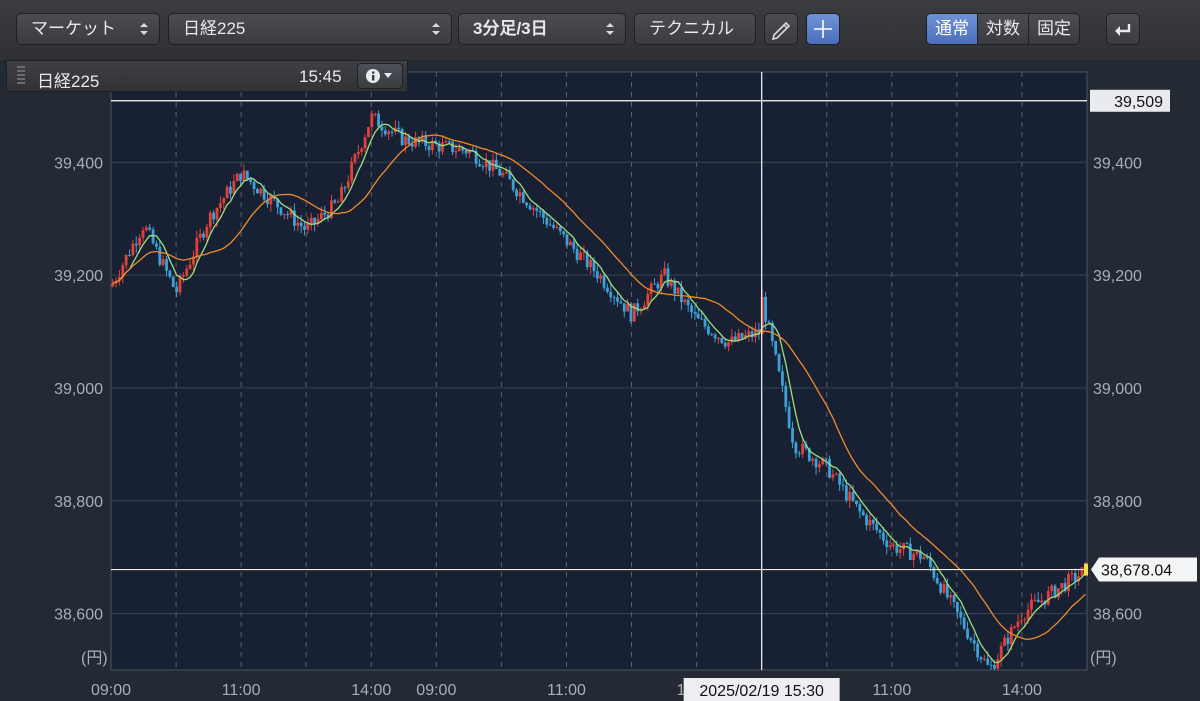 The image size is (1200, 701). Describe the element at coordinates (436, 29) in the screenshot. I see `updown-icon` at that location.